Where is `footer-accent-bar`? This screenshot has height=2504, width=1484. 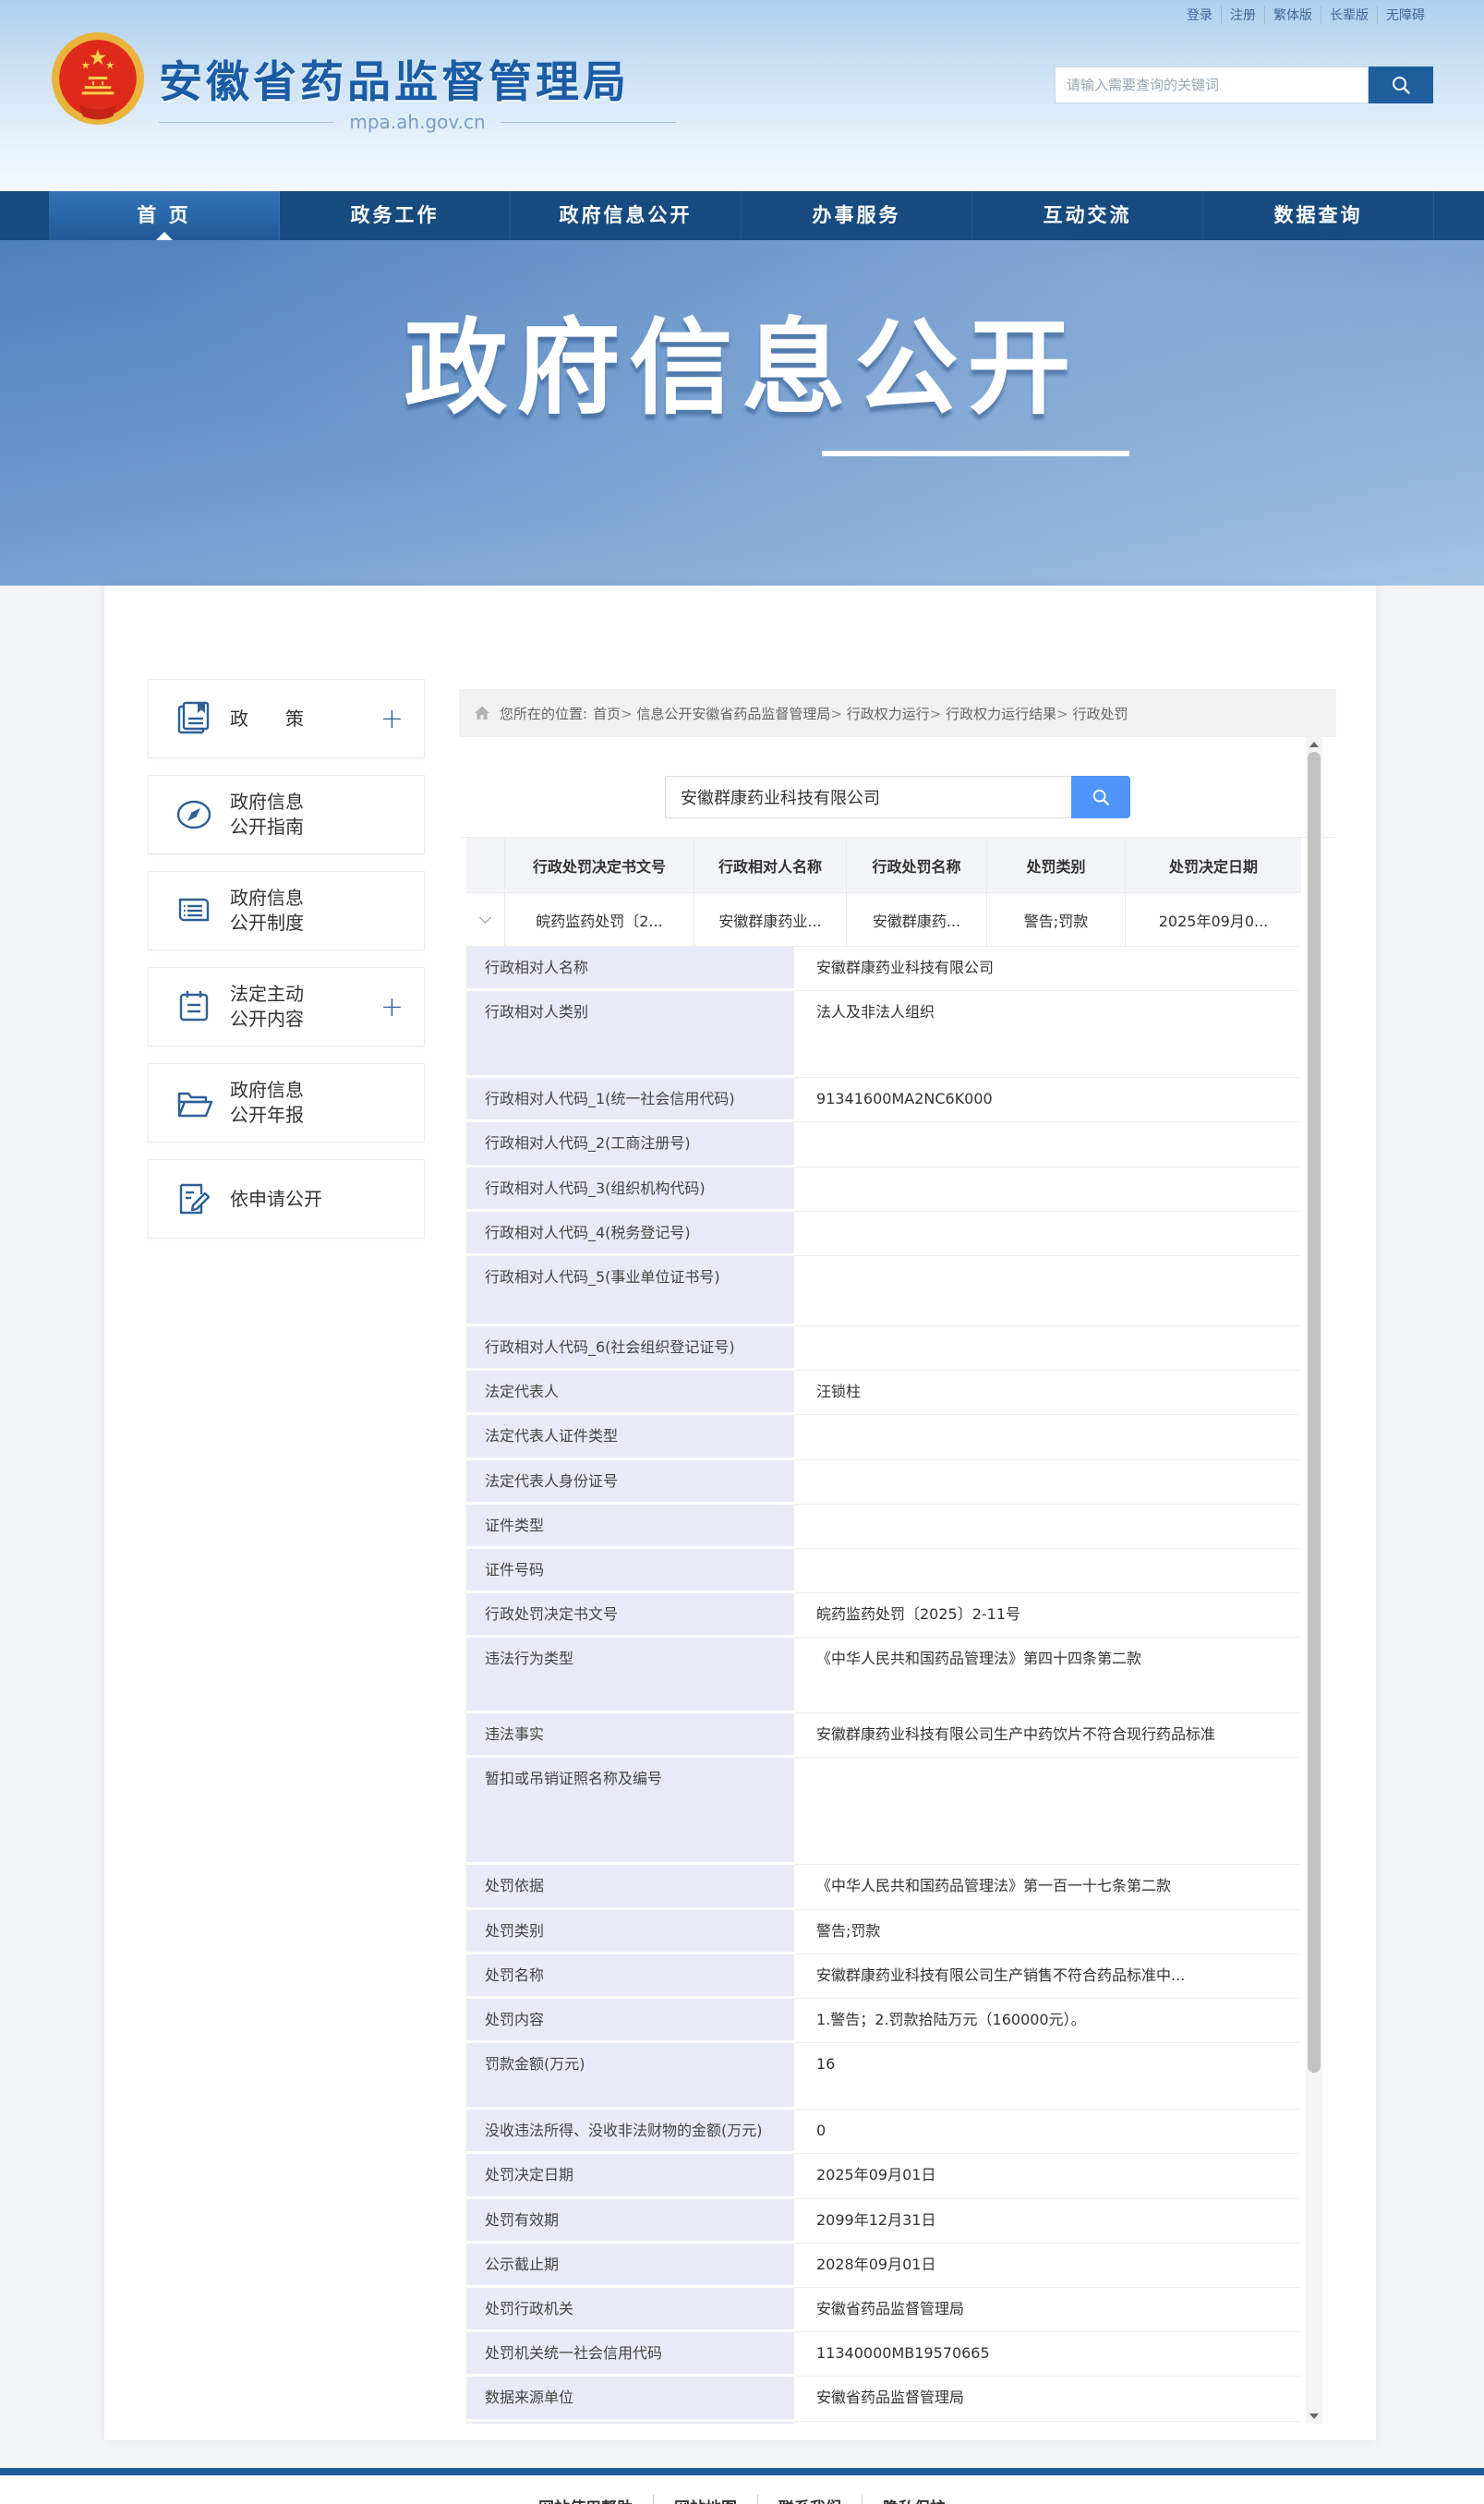
footer-accent-bar is located at coordinates (742, 2471).